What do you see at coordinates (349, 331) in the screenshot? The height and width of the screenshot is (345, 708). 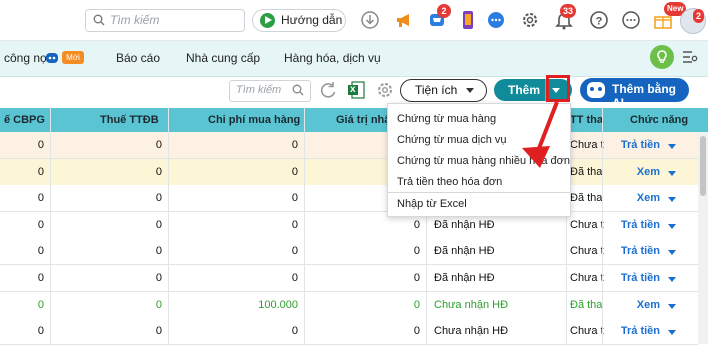 I see `table-row: 0 0 0 0 Chưa nhận HĐ Chưa t Trả tiền` at bounding box center [349, 331].